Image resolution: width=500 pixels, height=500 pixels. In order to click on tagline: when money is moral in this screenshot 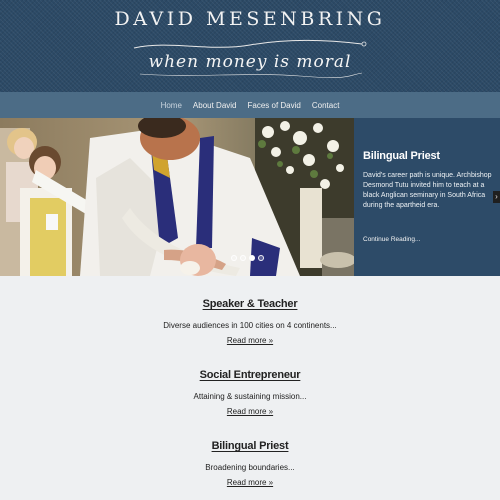, I will do `click(250, 62)`.